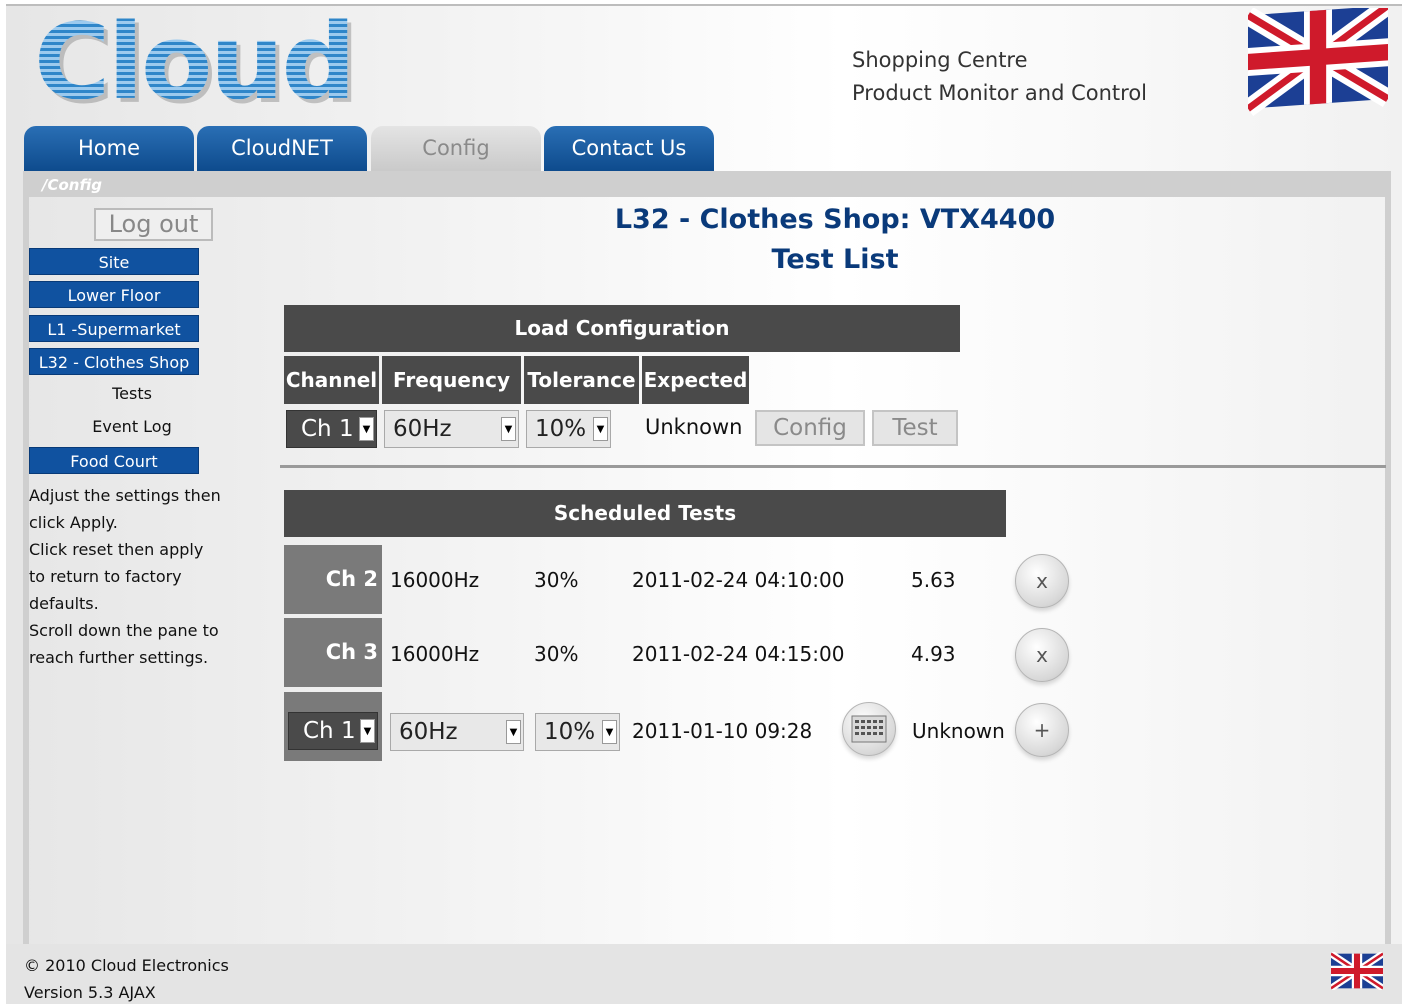  I want to click on device-title: L32 - Clothes Shop: VTX4400, so click(835, 219).